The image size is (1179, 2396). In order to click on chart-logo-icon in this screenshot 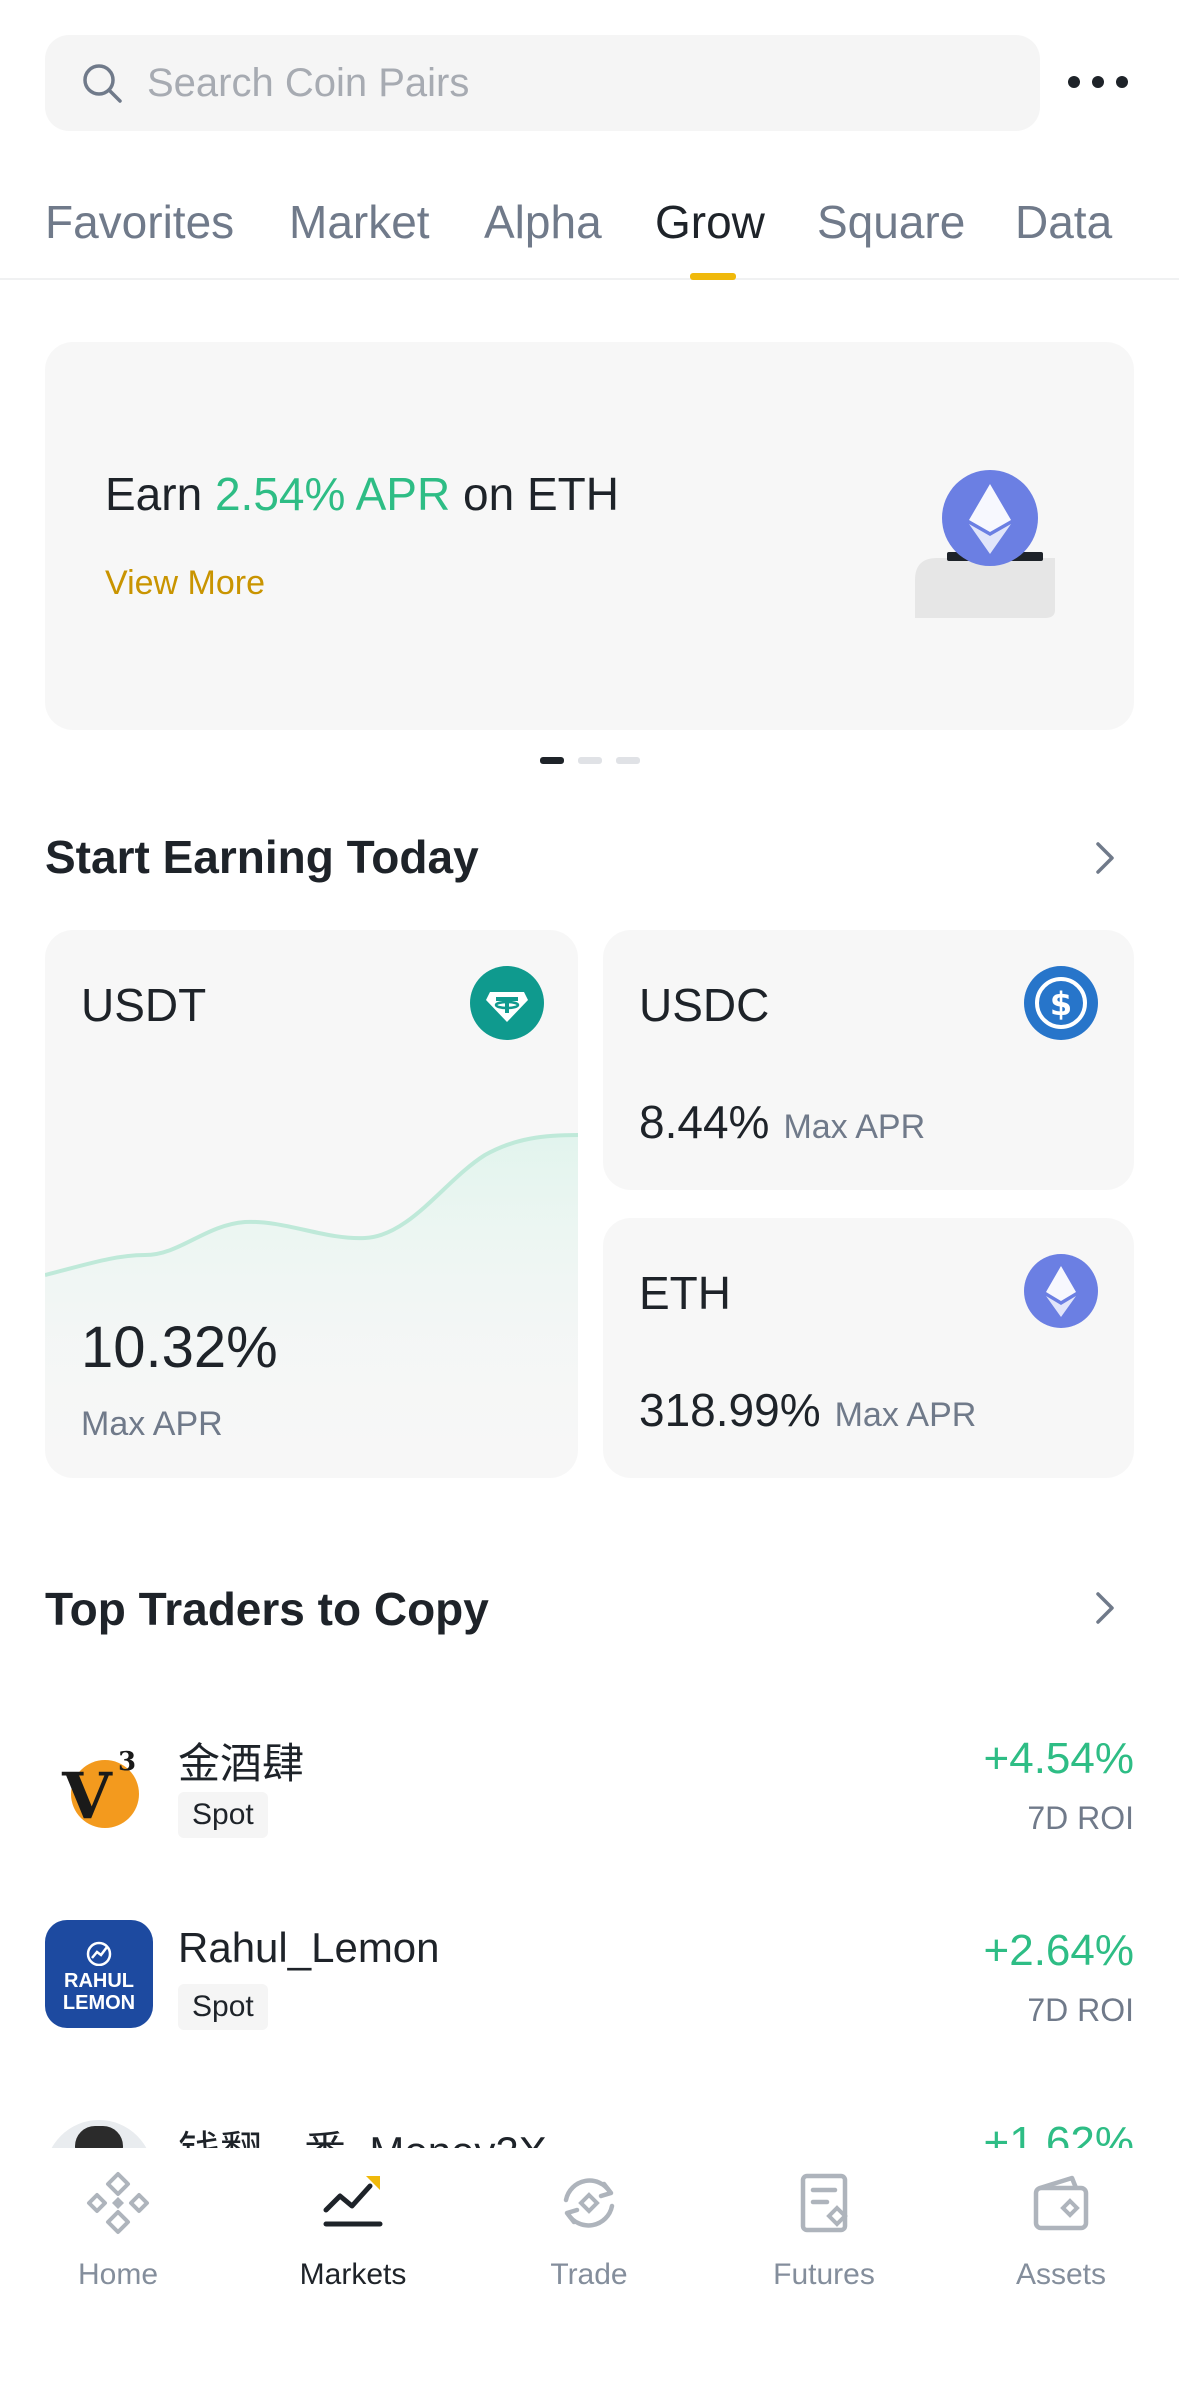, I will do `click(99, 1953)`.